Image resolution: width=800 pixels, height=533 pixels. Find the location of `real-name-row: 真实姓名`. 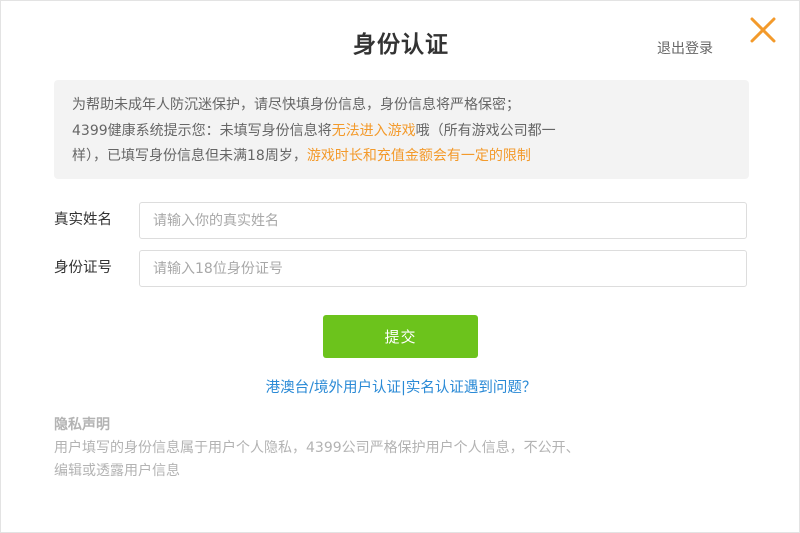

real-name-row: 真实姓名 is located at coordinates (401, 220).